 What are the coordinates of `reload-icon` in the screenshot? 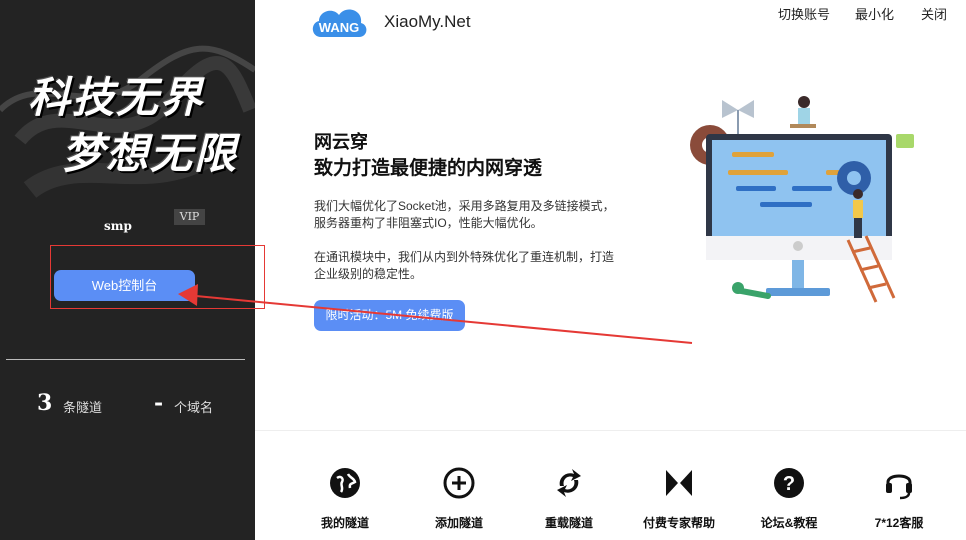 It's located at (569, 483).